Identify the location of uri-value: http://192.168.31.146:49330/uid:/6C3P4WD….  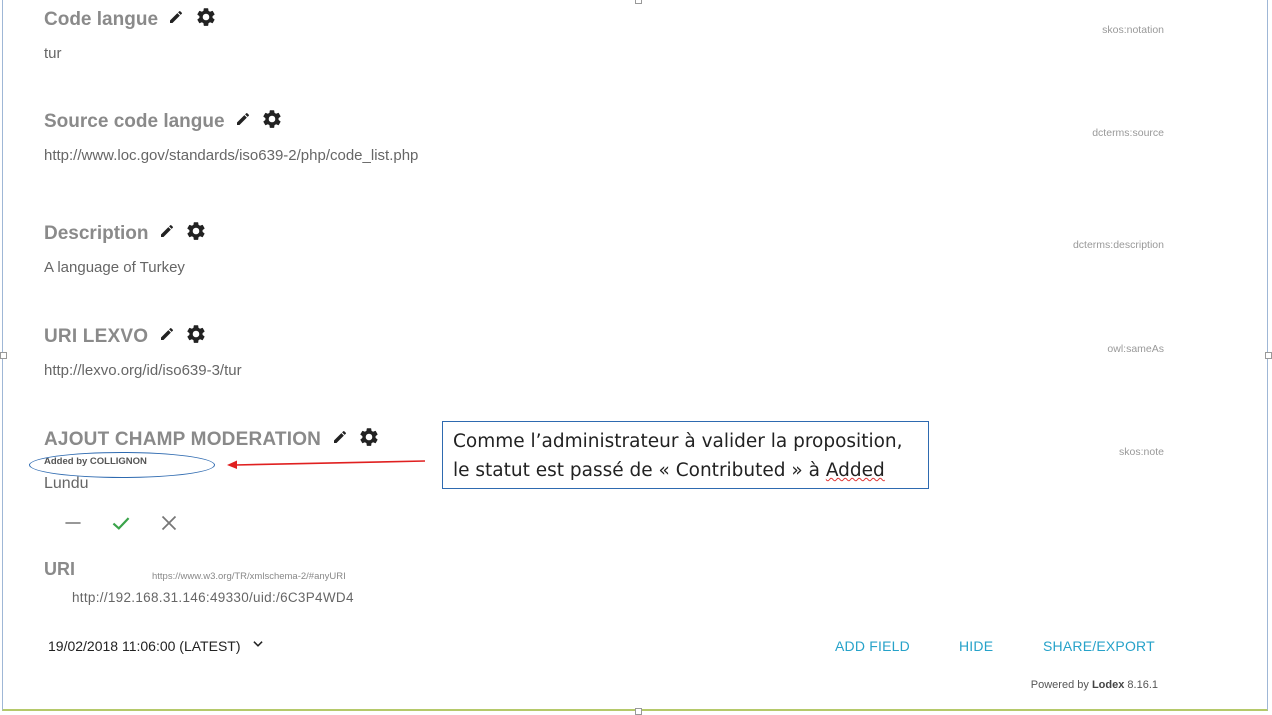
(213, 597).